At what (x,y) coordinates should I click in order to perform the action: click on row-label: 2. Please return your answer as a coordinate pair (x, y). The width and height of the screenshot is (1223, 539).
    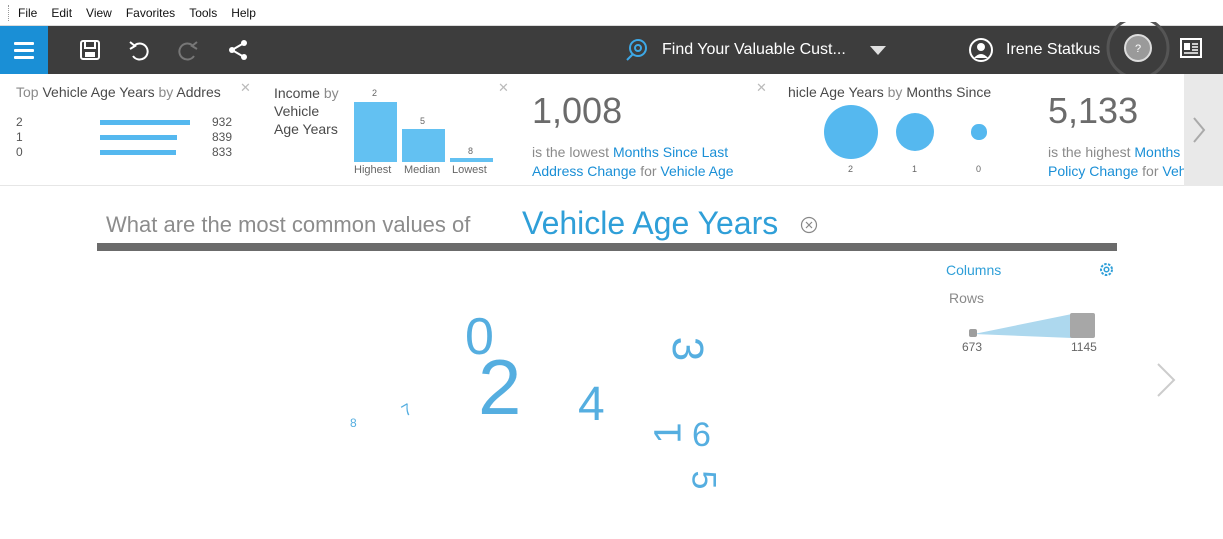
    Looking at the image, I should click on (19, 122).